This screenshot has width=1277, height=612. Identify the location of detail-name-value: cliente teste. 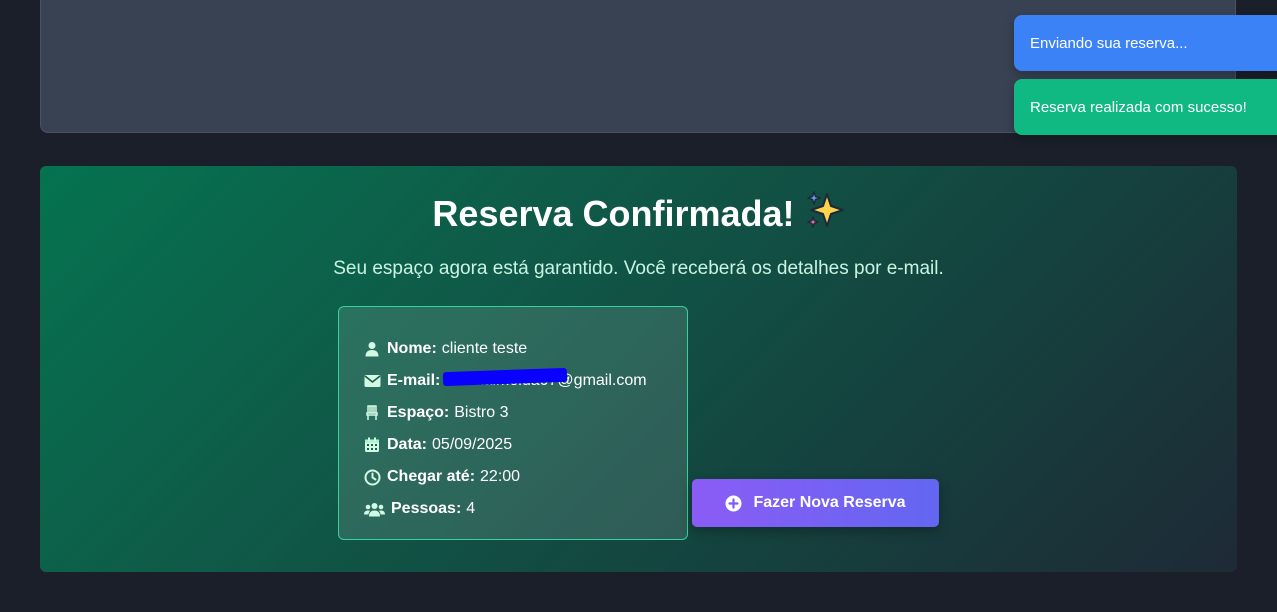
(484, 348).